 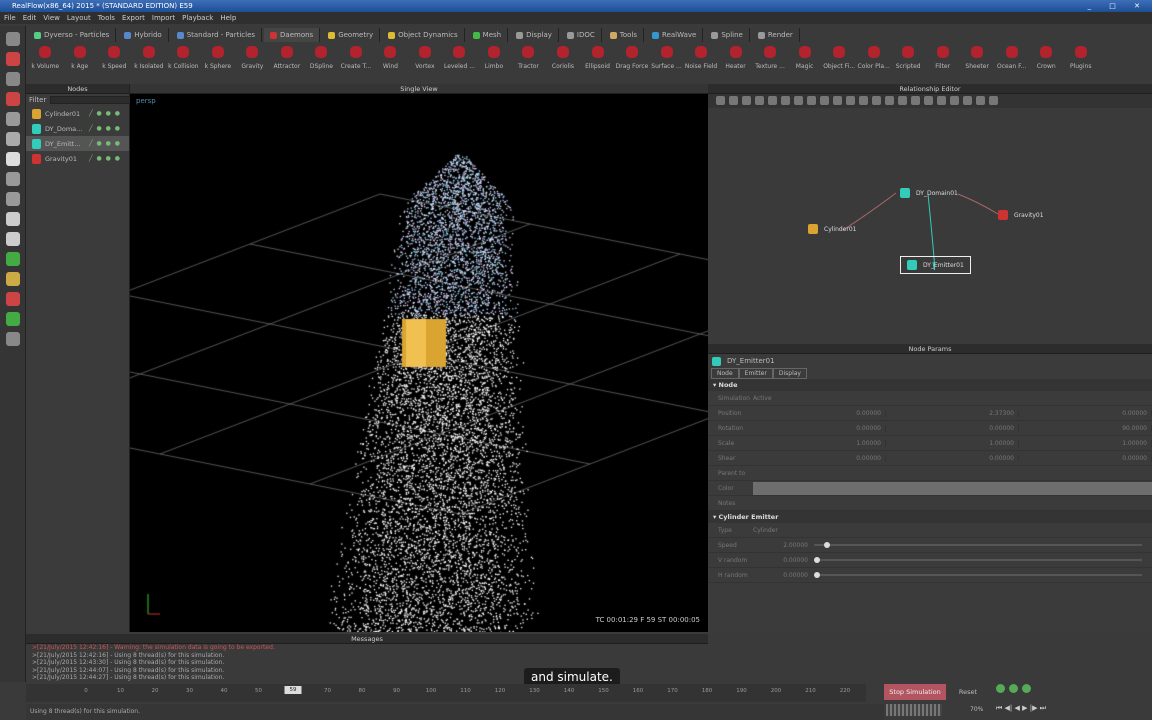 I want to click on menu-help: Help, so click(x=228, y=18).